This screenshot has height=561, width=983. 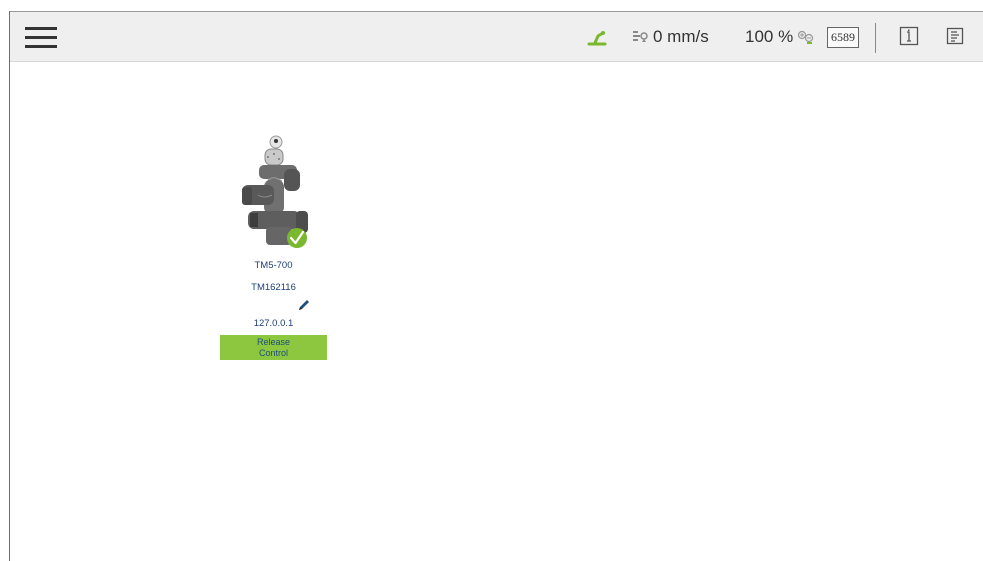 I want to click on robot-status-icon, so click(x=597, y=39).